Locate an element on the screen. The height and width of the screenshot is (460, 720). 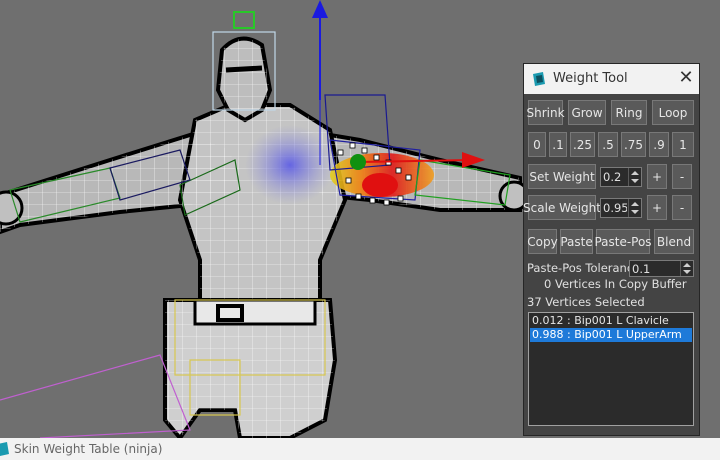
tolerance-label: Paste-Pos Tolerance is located at coordinates (584, 268).